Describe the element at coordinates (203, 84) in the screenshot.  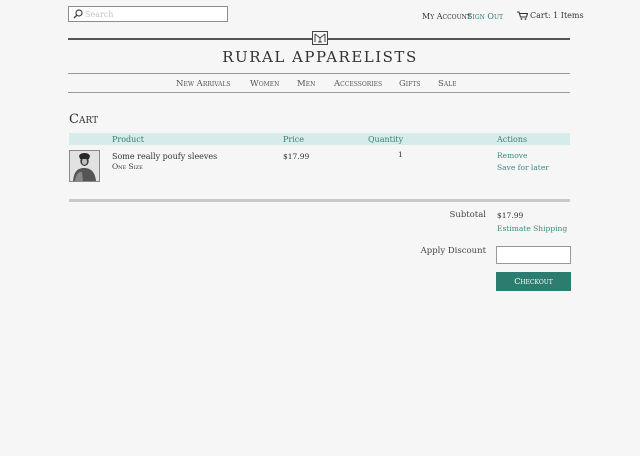
I see `nav-new-arrivals: New Arrivals` at that location.